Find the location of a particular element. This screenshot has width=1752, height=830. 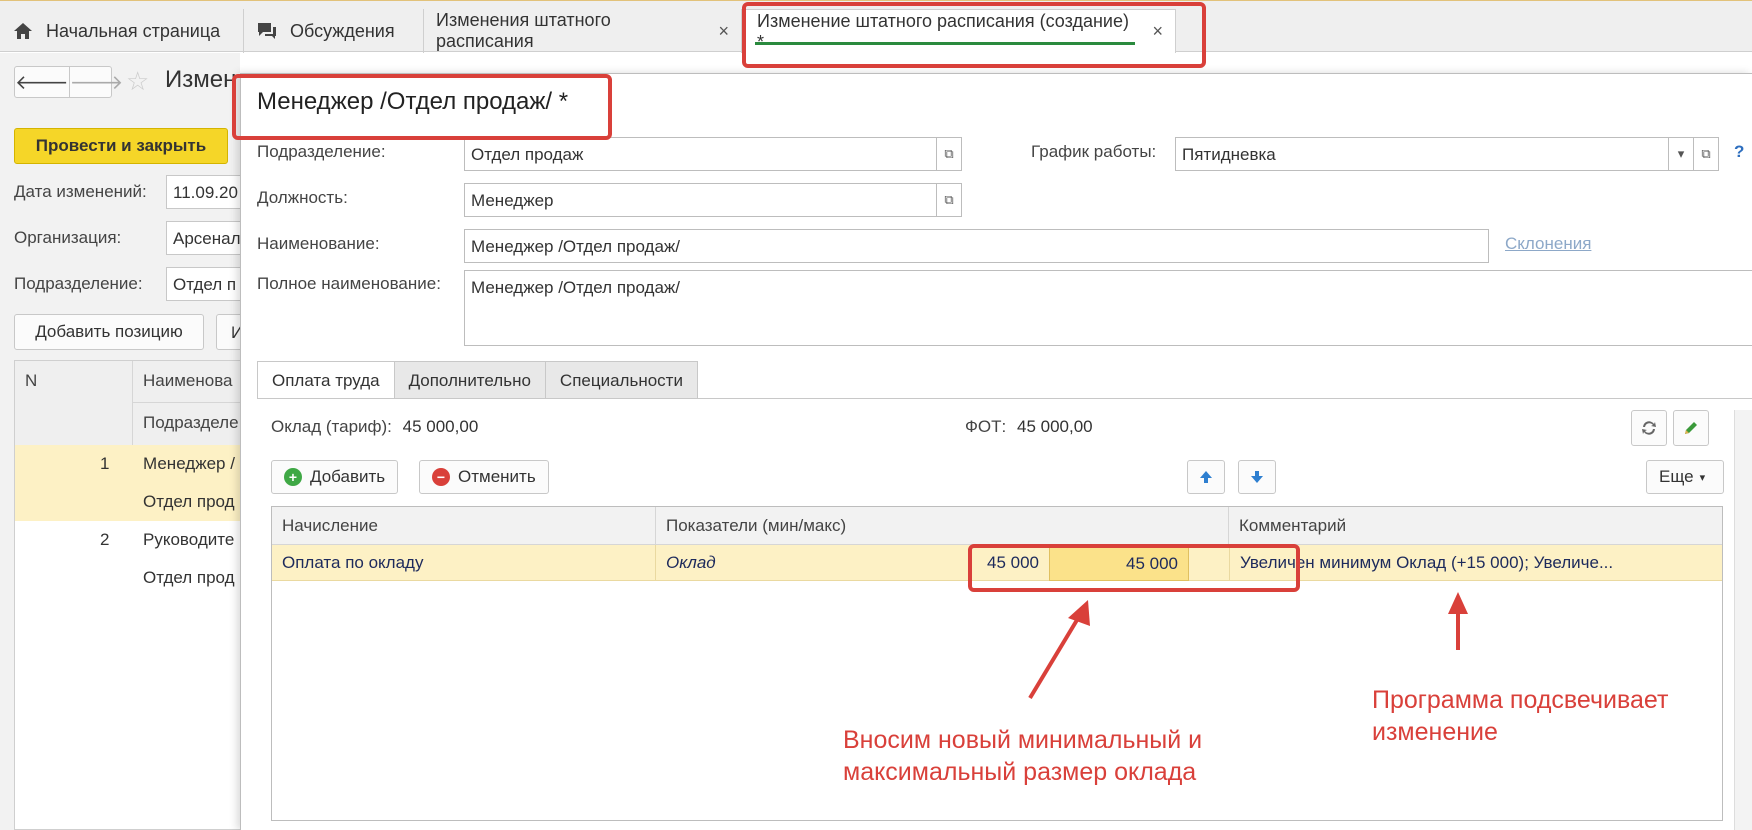

arrow-line-left is located at coordinates (1055, 656).